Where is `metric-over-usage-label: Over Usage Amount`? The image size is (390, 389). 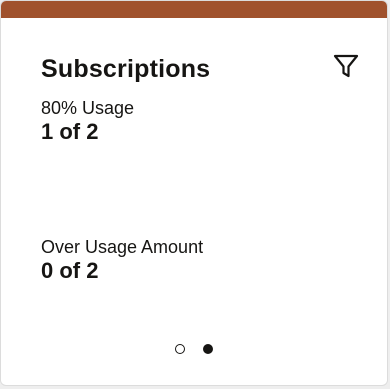 metric-over-usage-label: Over Usage Amount is located at coordinates (122, 247).